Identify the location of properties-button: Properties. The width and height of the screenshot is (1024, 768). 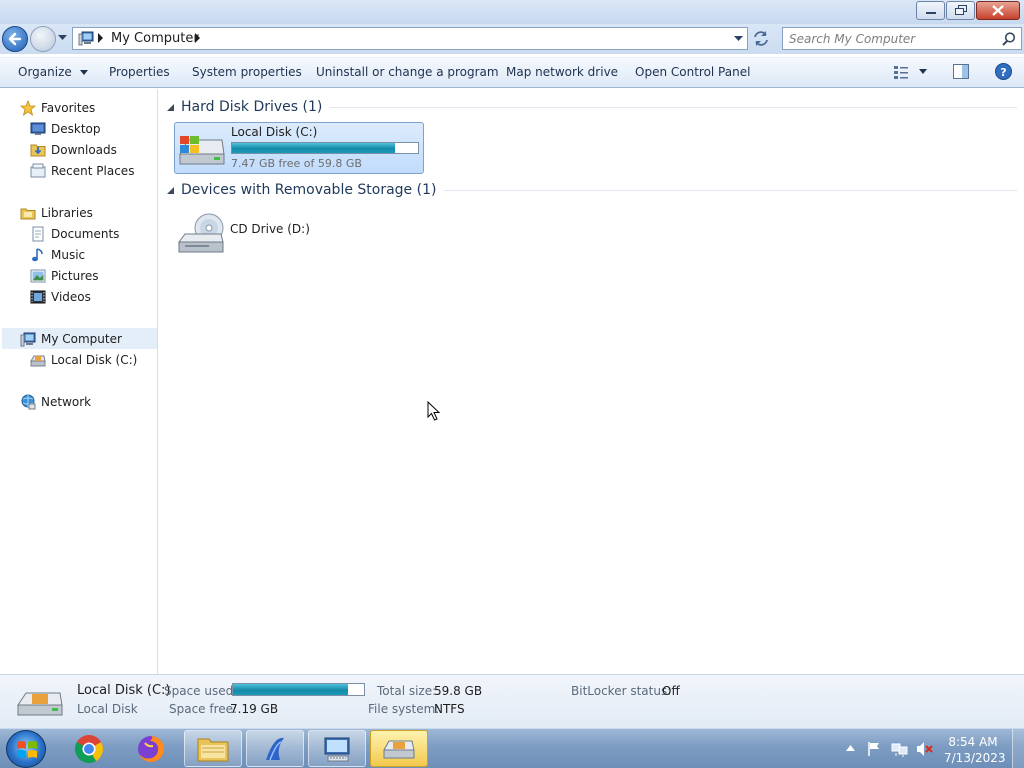
(139, 72).